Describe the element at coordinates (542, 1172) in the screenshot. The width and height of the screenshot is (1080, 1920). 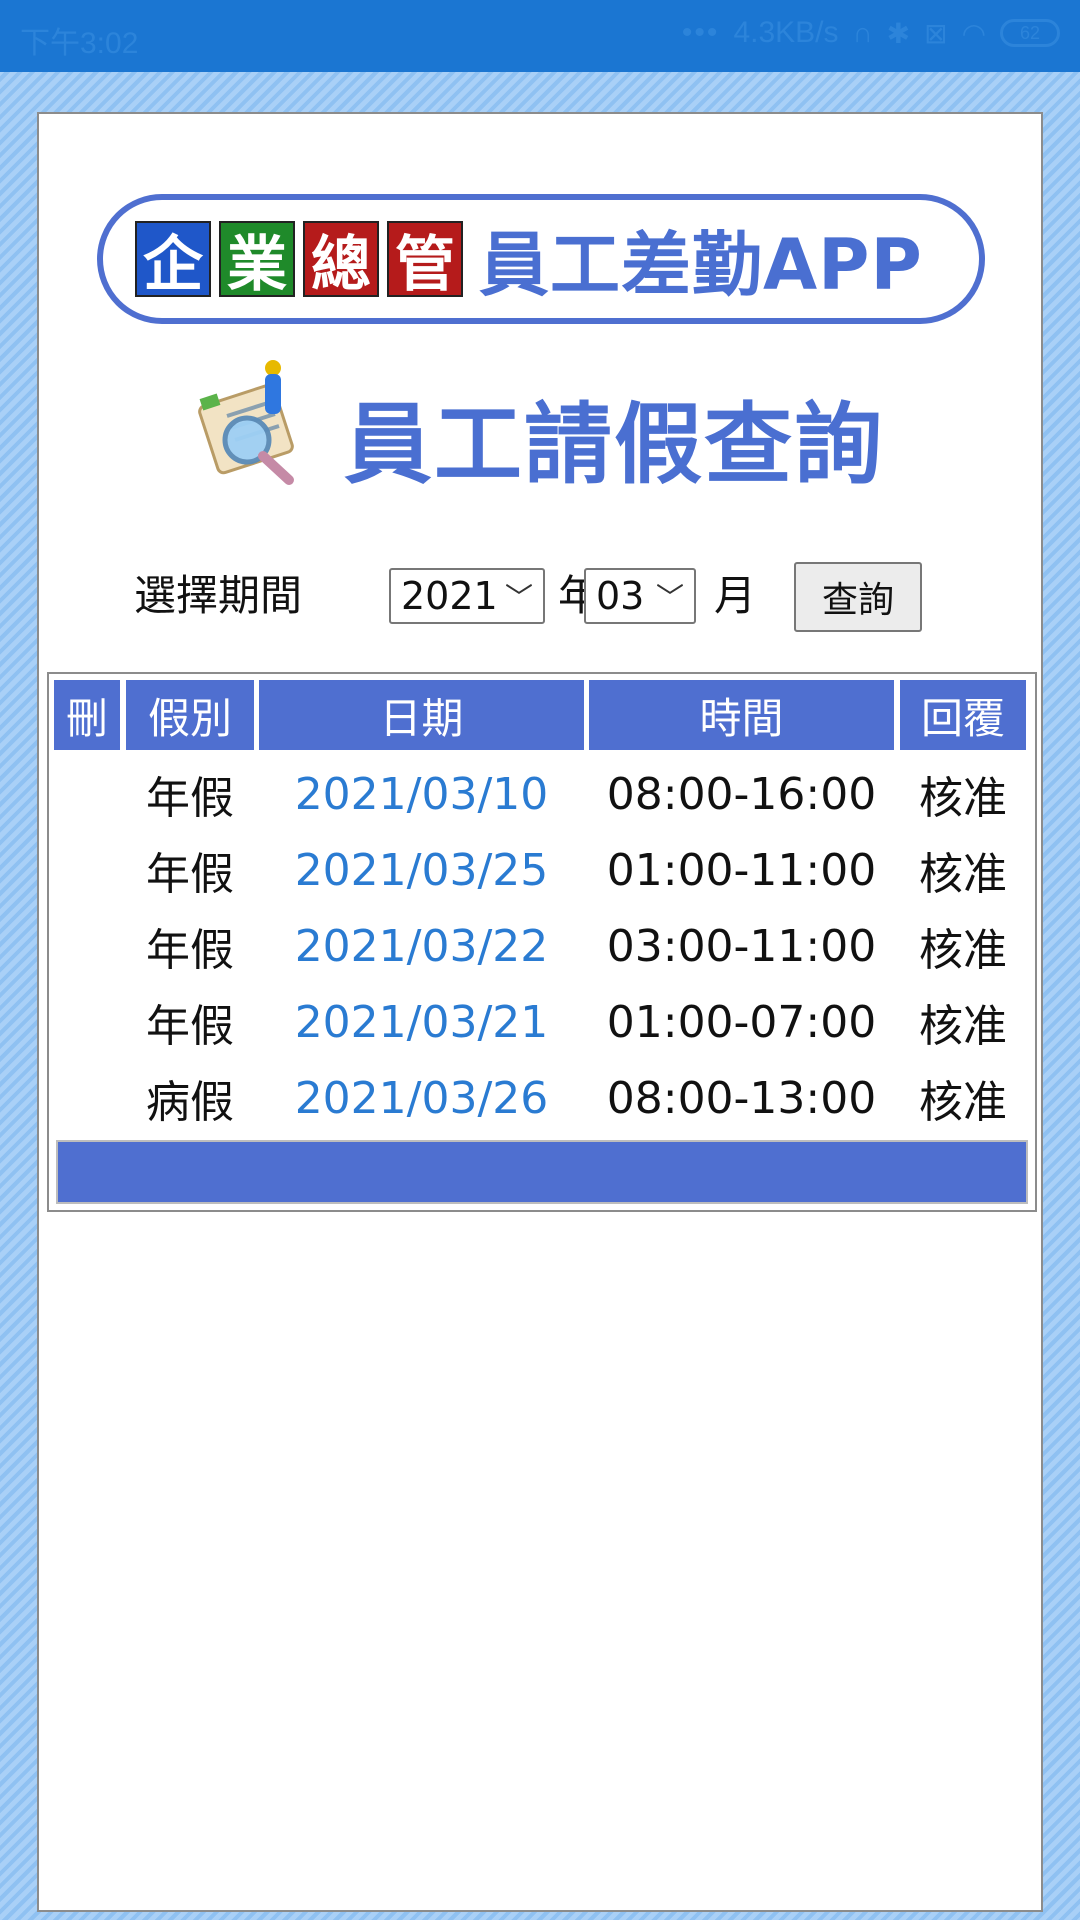
I see `table-footer` at that location.